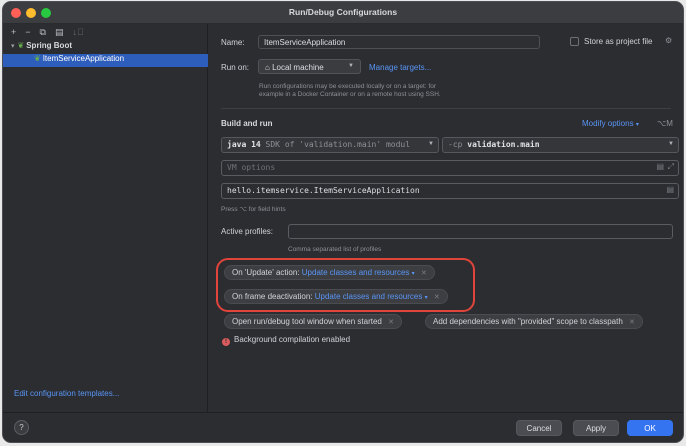  I want to click on window-title: Run/Debug Configurations, so click(343, 12).